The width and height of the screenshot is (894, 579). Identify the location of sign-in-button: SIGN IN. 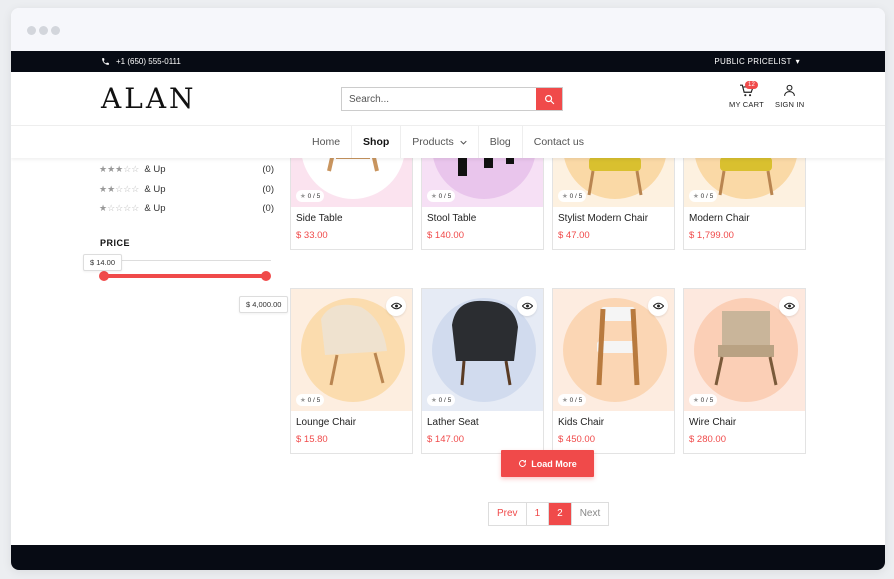
(789, 96).